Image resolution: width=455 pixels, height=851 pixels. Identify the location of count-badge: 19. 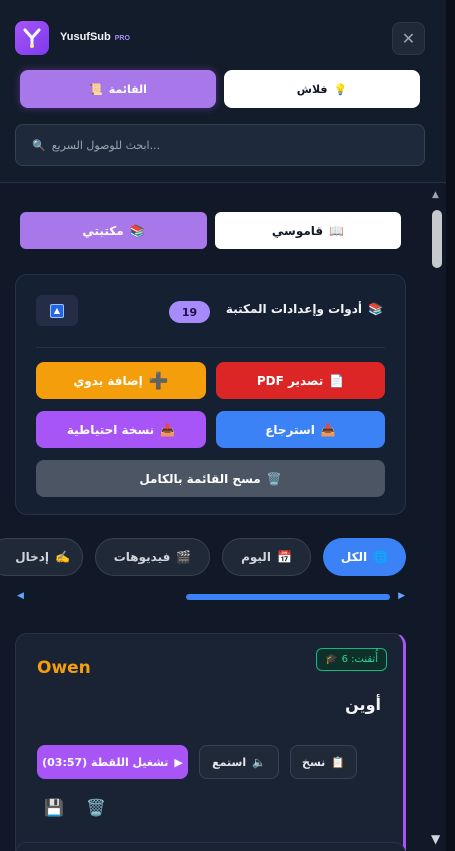
(189, 312).